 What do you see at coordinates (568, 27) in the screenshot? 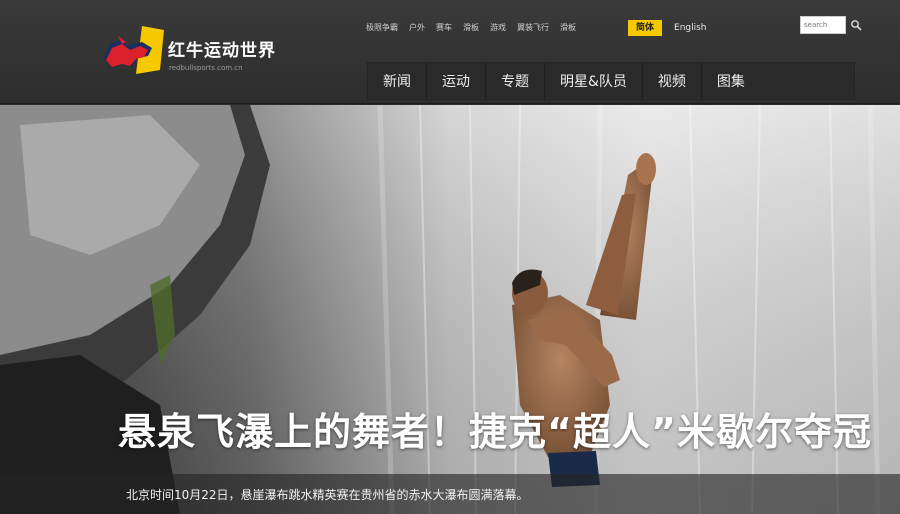
I see `top-link-skate-2: 滑板` at bounding box center [568, 27].